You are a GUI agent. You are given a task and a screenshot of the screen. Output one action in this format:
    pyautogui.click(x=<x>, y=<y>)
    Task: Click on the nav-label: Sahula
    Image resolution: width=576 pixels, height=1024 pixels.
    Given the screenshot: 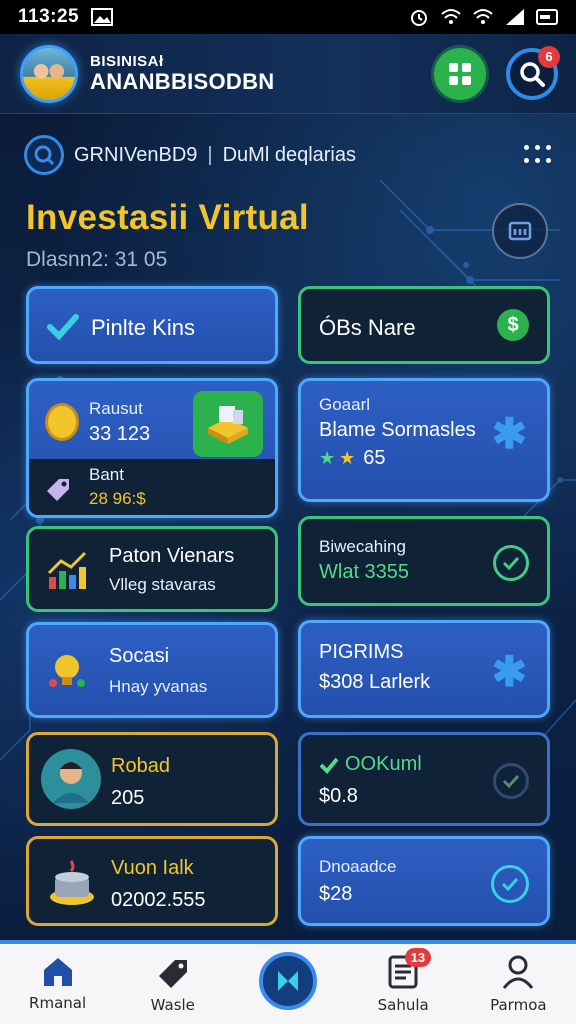 What is the action you would take?
    pyautogui.click(x=403, y=1005)
    